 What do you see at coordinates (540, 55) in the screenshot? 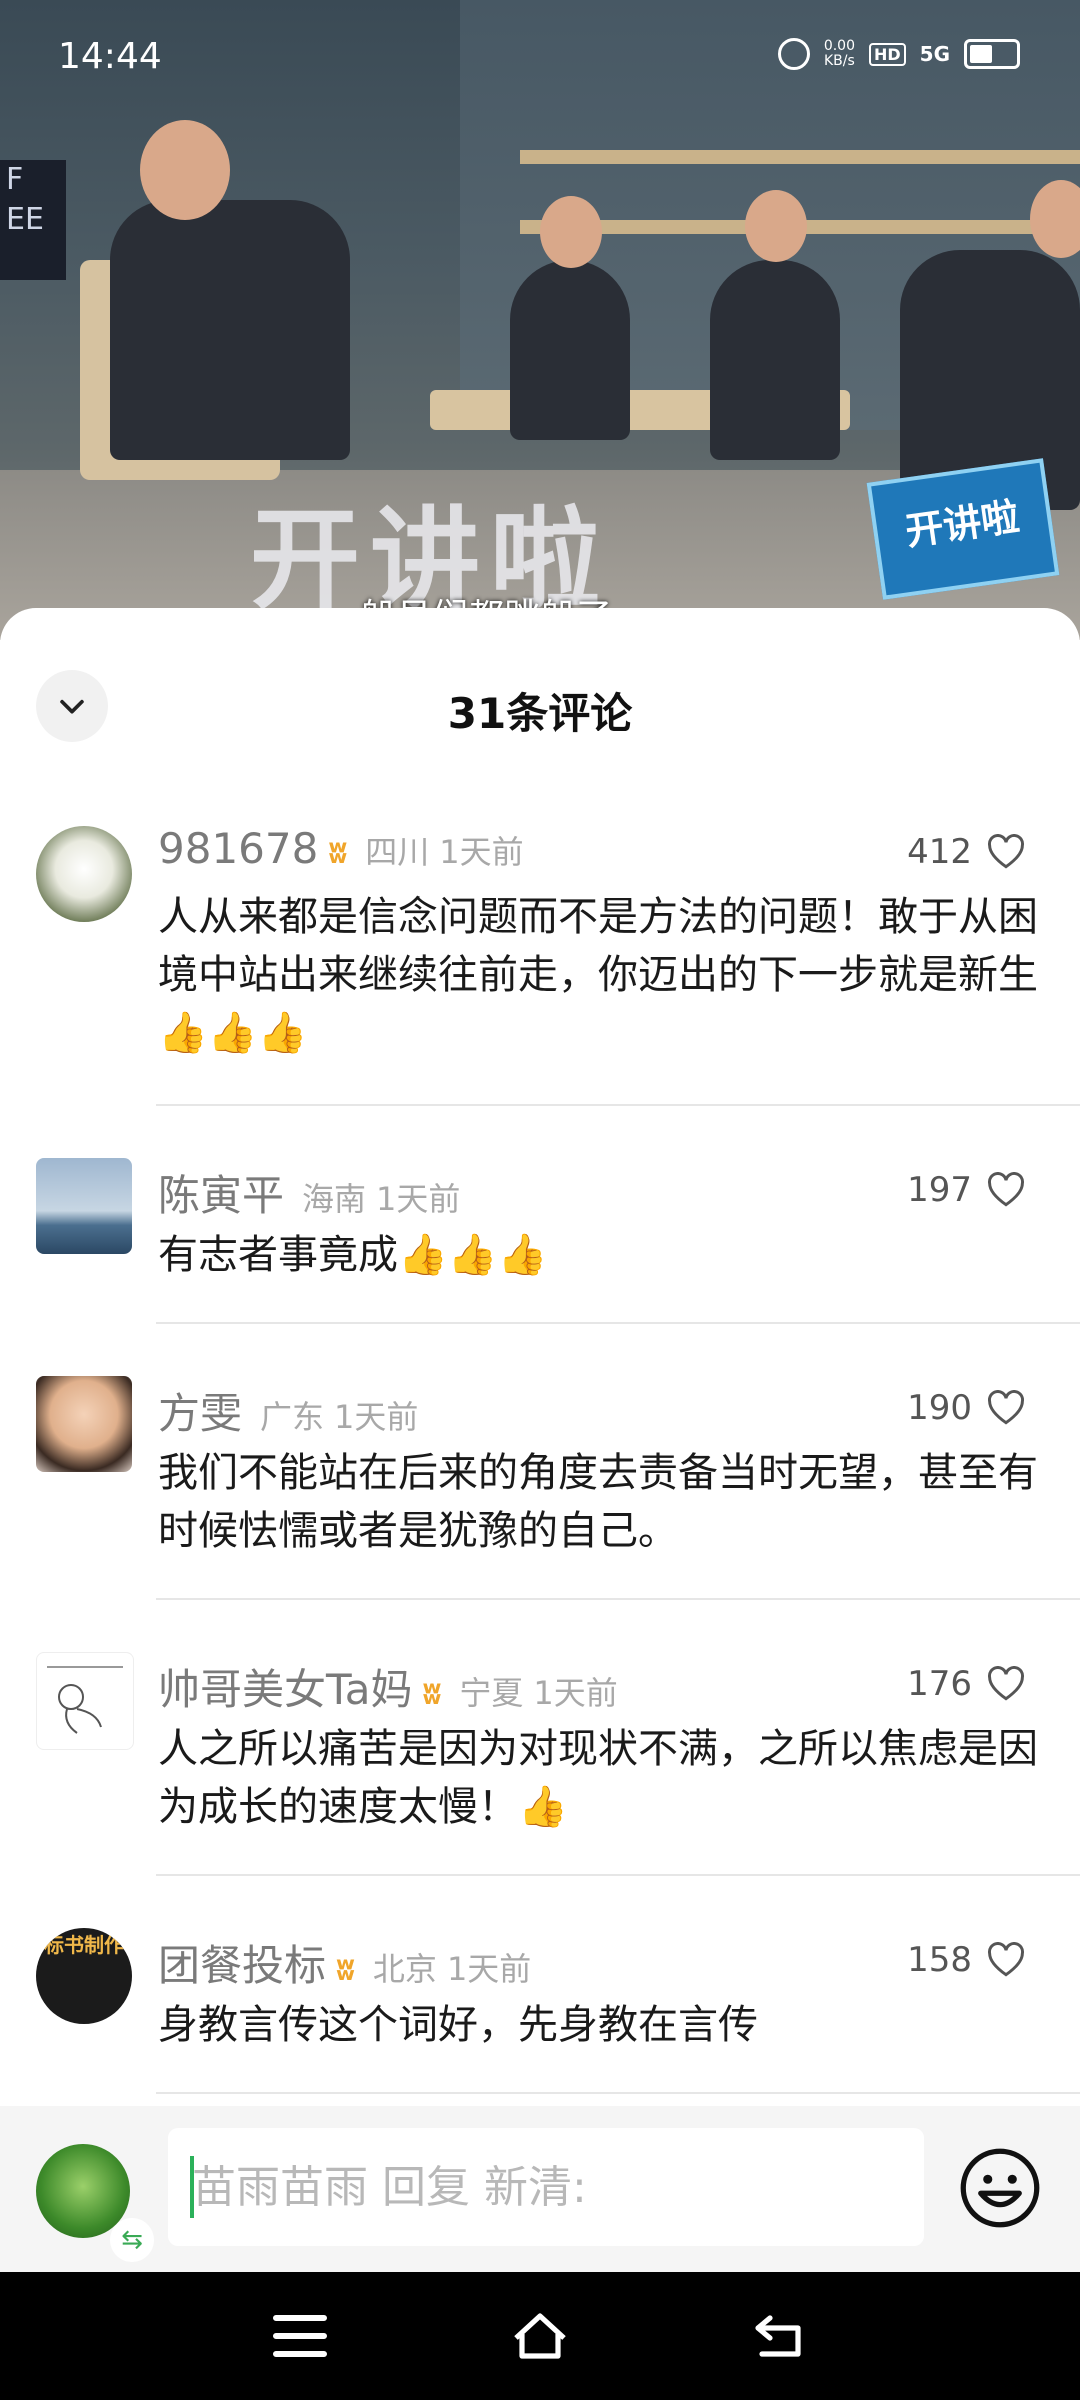
I see `status-bar: 14:44 0.00 KB/s HD 5G` at bounding box center [540, 55].